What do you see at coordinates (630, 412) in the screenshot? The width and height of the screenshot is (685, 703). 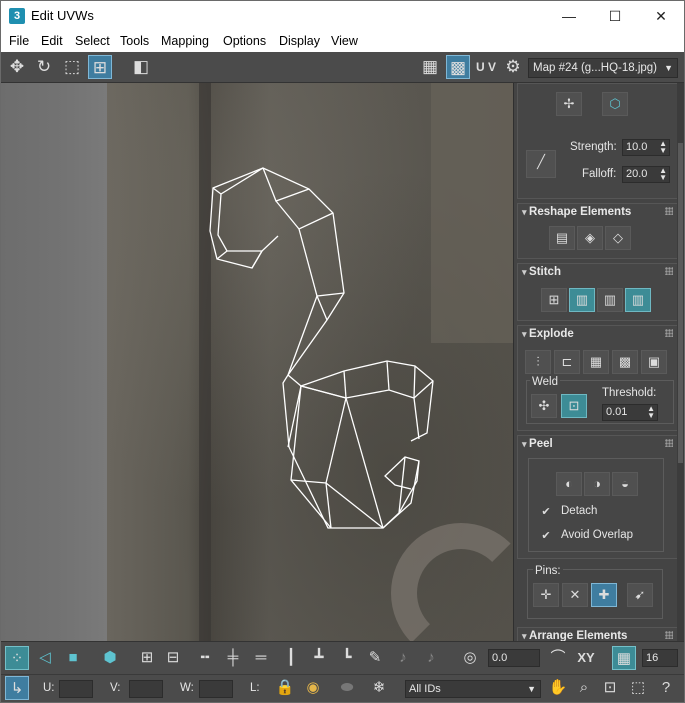 I see `threshold-spinner: 0.01 ▲ ▼` at bounding box center [630, 412].